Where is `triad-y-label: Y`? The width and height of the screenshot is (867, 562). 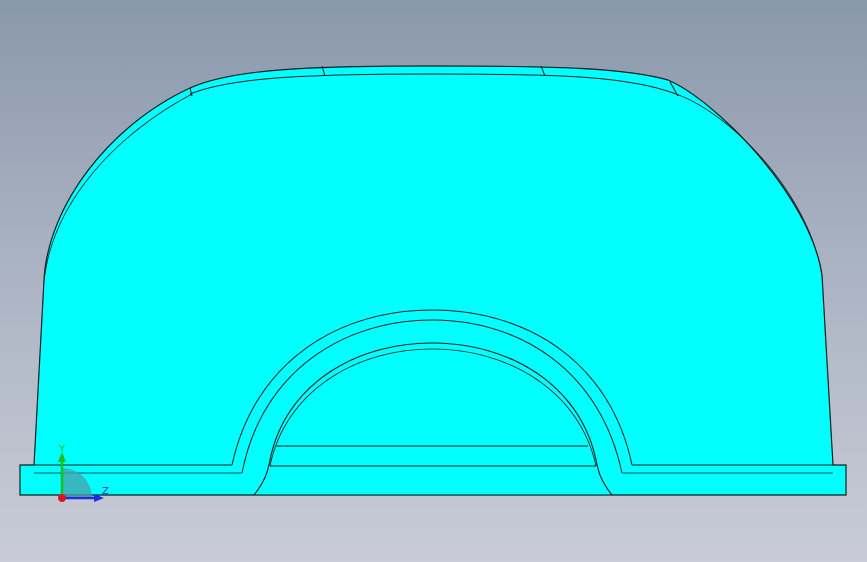
triad-y-label: Y is located at coordinates (62, 449).